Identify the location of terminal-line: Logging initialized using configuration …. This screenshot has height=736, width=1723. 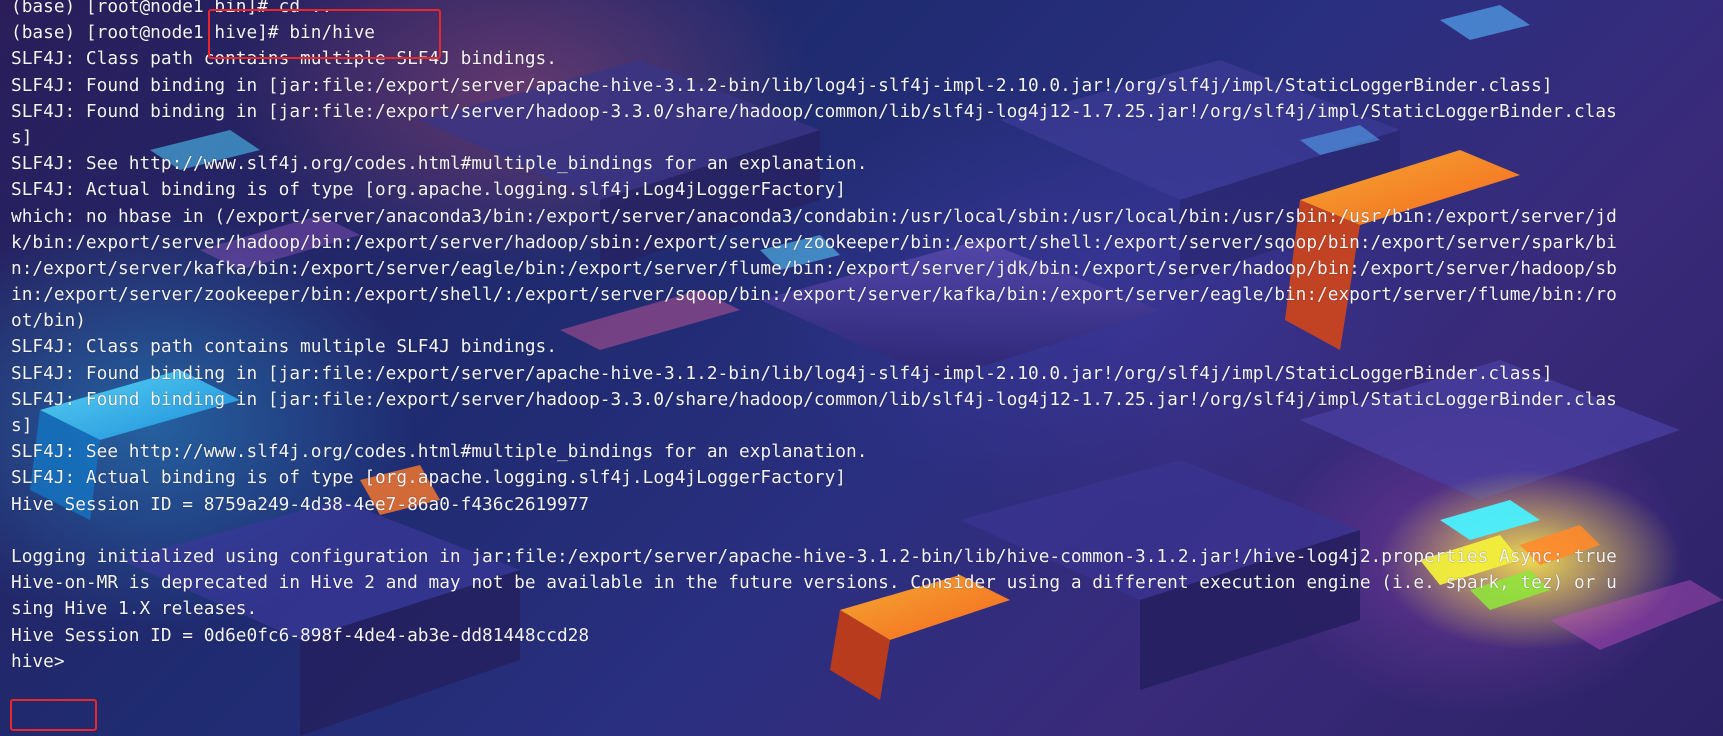
(814, 556).